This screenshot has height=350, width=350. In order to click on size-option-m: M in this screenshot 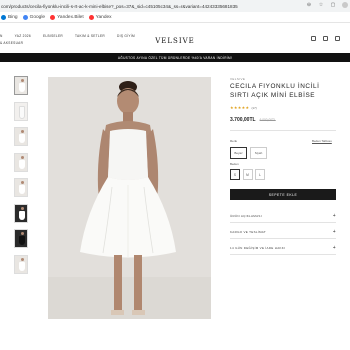, I will do `click(247, 174)`.